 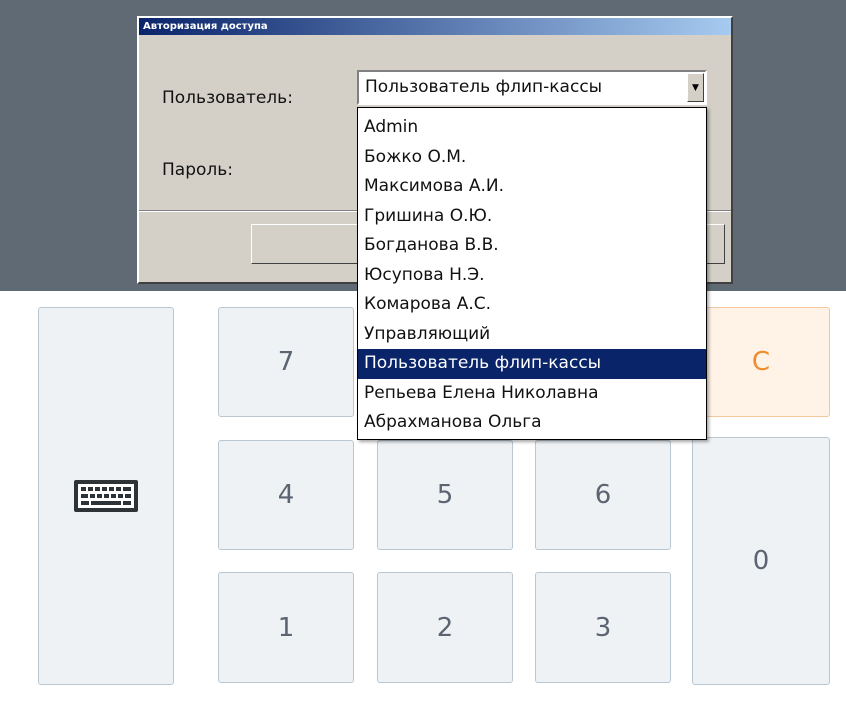 What do you see at coordinates (532, 364) in the screenshot?
I see `list-item-selected: Пользователь флип-кассы` at bounding box center [532, 364].